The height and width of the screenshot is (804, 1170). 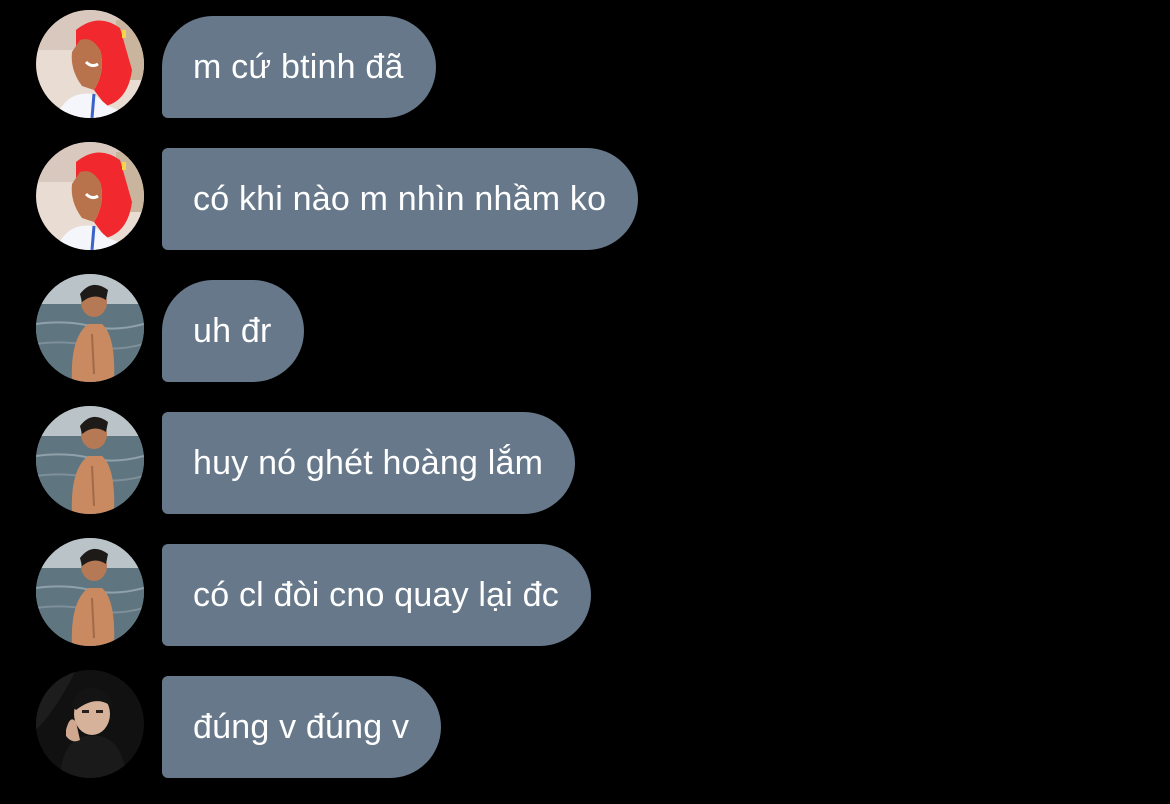 What do you see at coordinates (299, 67) in the screenshot?
I see `message-bubble: m cứ btinh đã` at bounding box center [299, 67].